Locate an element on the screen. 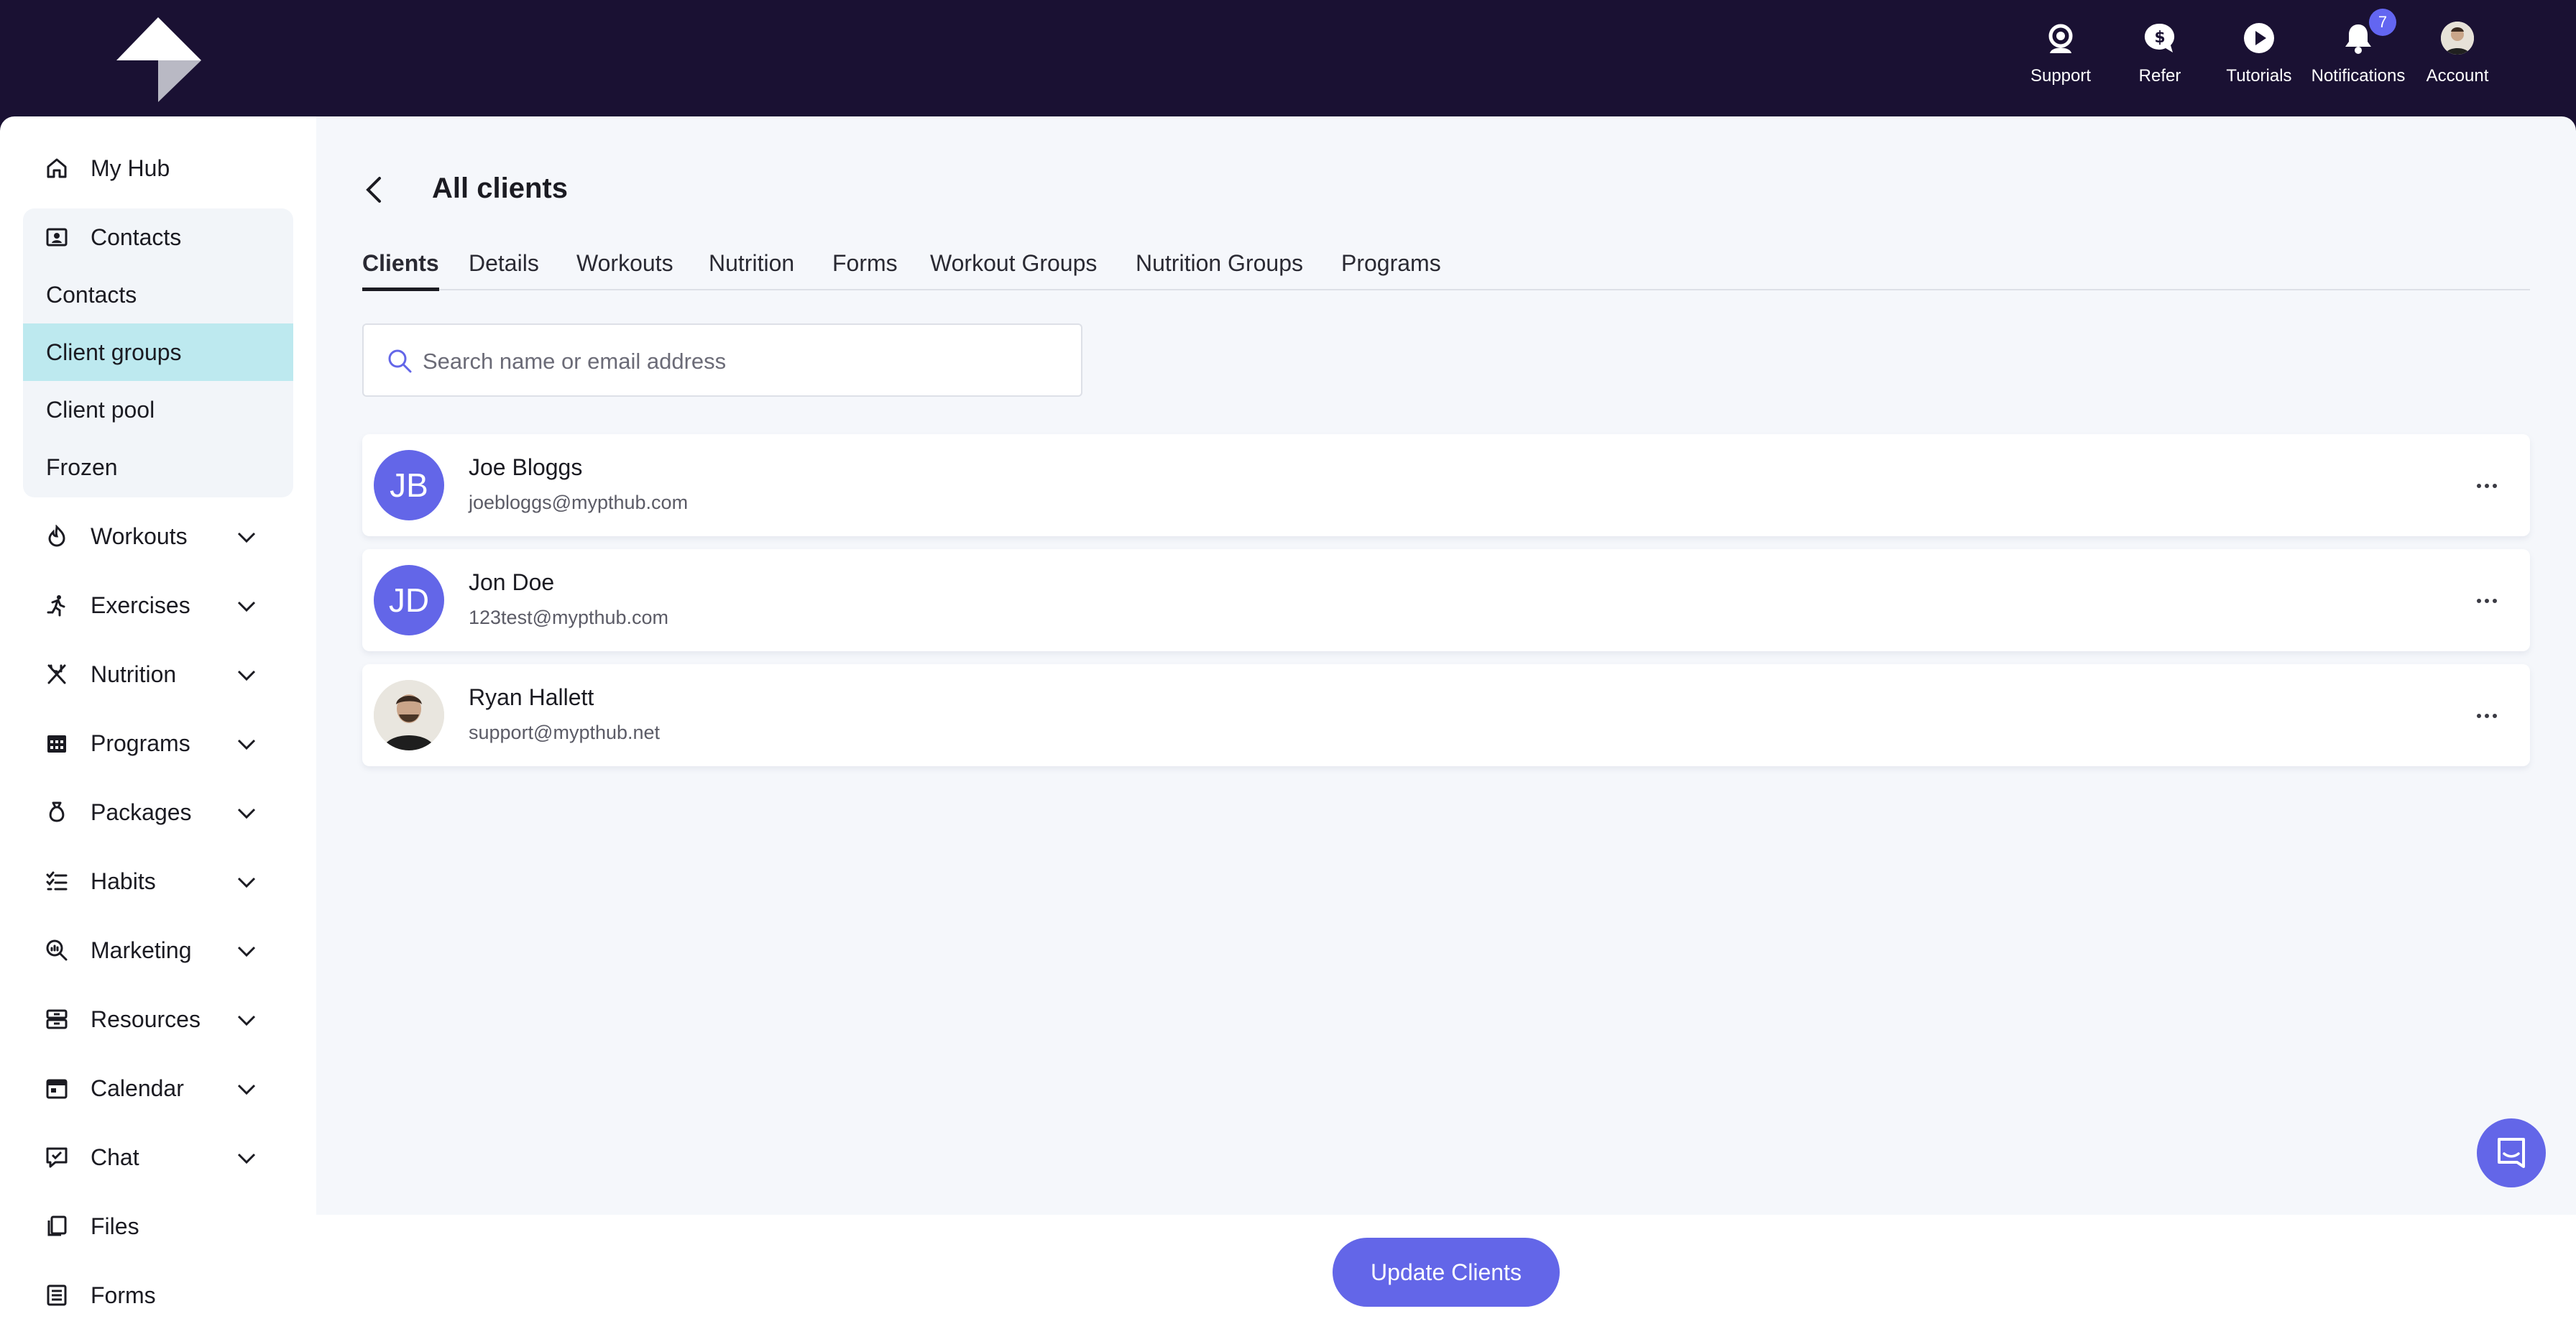  sidebar-item-label: Contacts is located at coordinates (136, 237).